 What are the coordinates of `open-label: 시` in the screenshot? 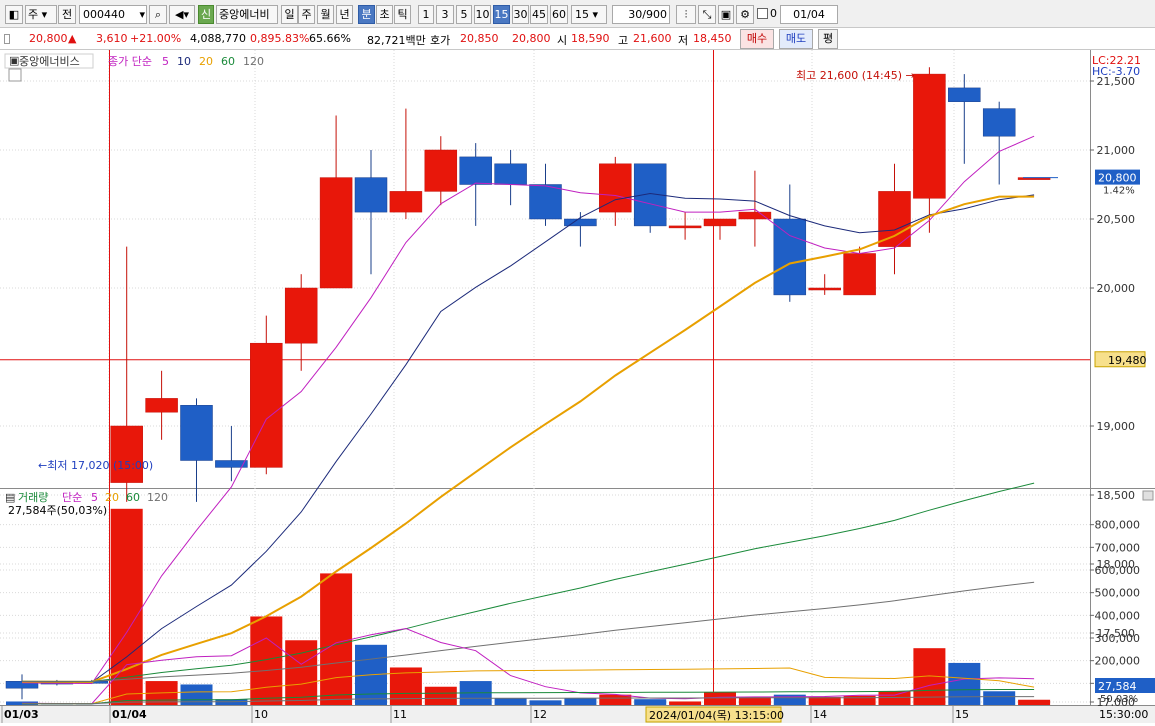 It's located at (562, 40).